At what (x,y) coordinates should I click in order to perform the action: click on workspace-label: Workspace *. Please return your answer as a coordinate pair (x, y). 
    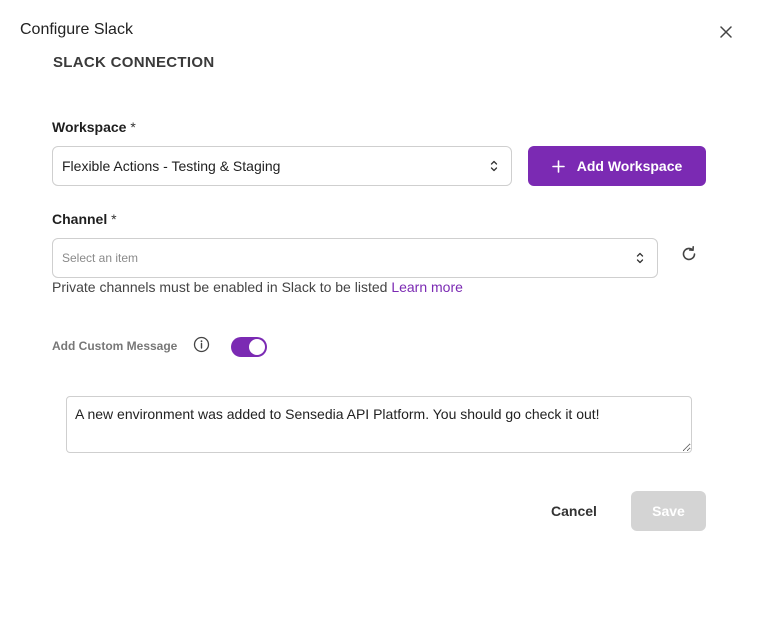
    Looking at the image, I should click on (94, 127).